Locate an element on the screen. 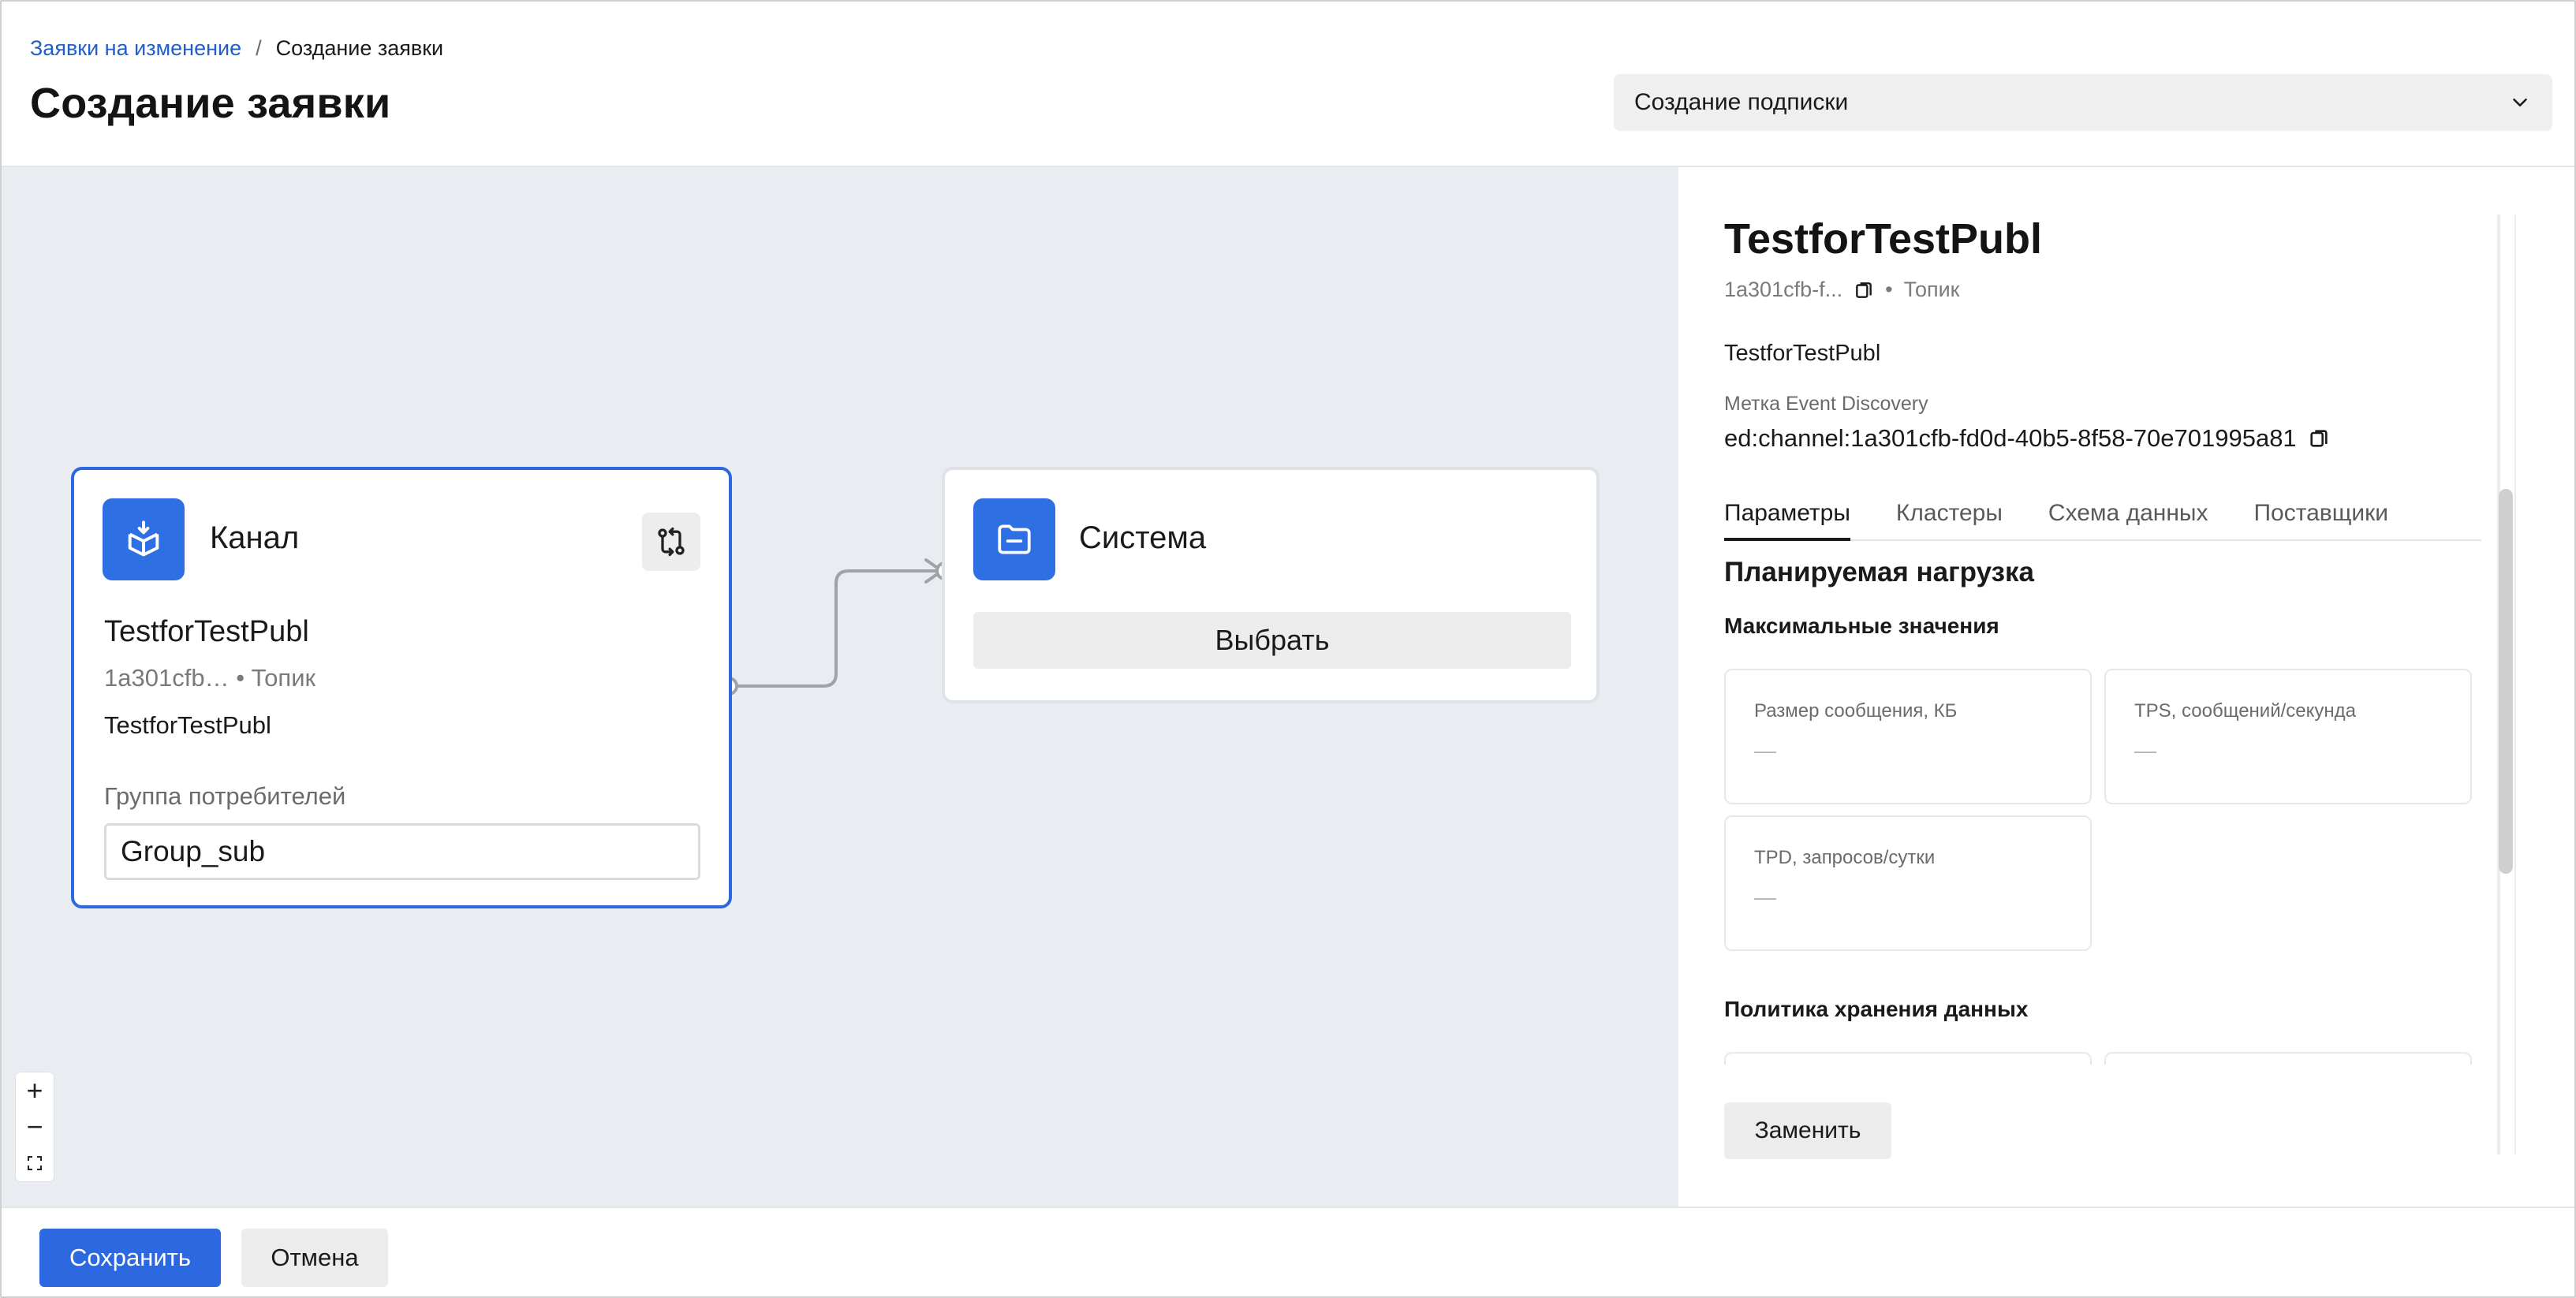 The height and width of the screenshot is (1298, 2576). system-node-title: Система is located at coordinates (1143, 537).